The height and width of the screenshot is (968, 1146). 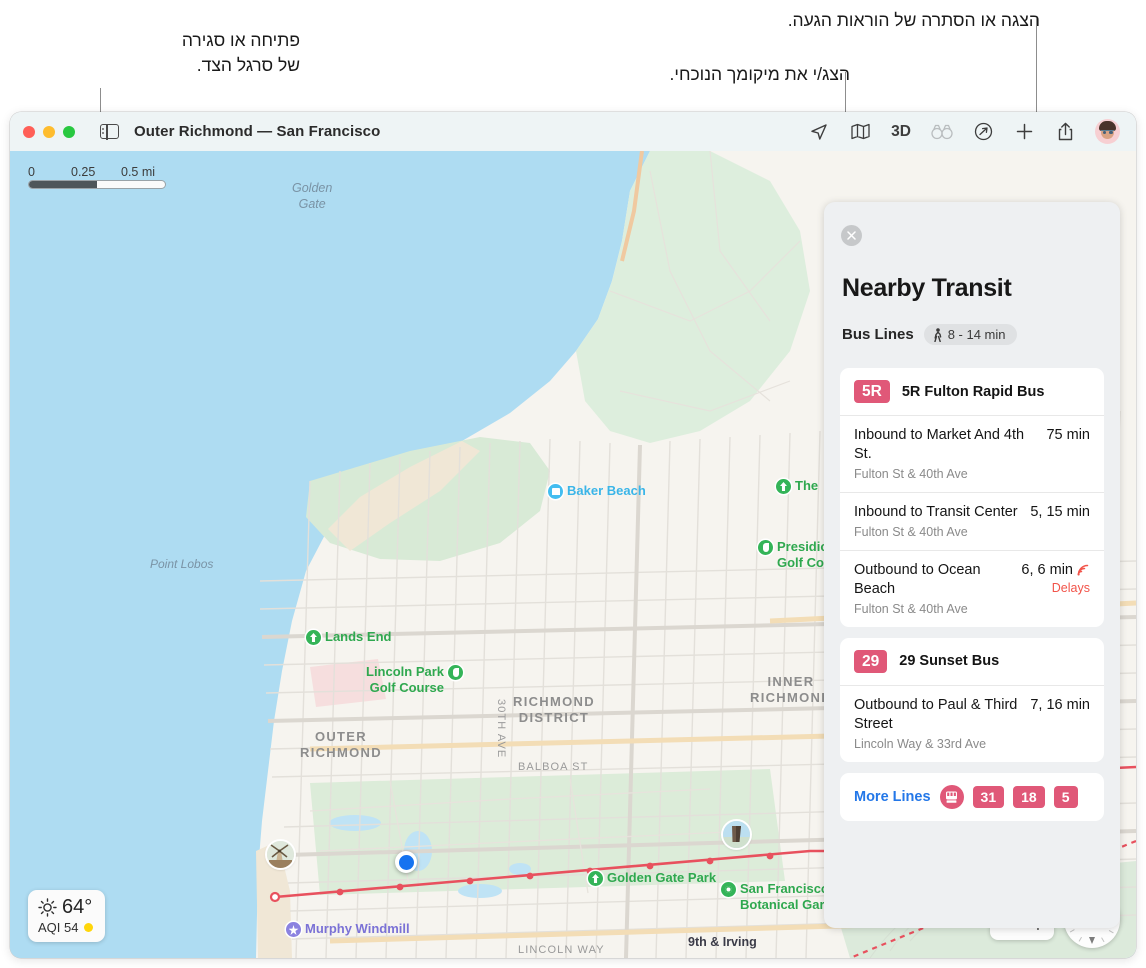 What do you see at coordinates (406, 862) in the screenshot?
I see `current-location-dot` at bounding box center [406, 862].